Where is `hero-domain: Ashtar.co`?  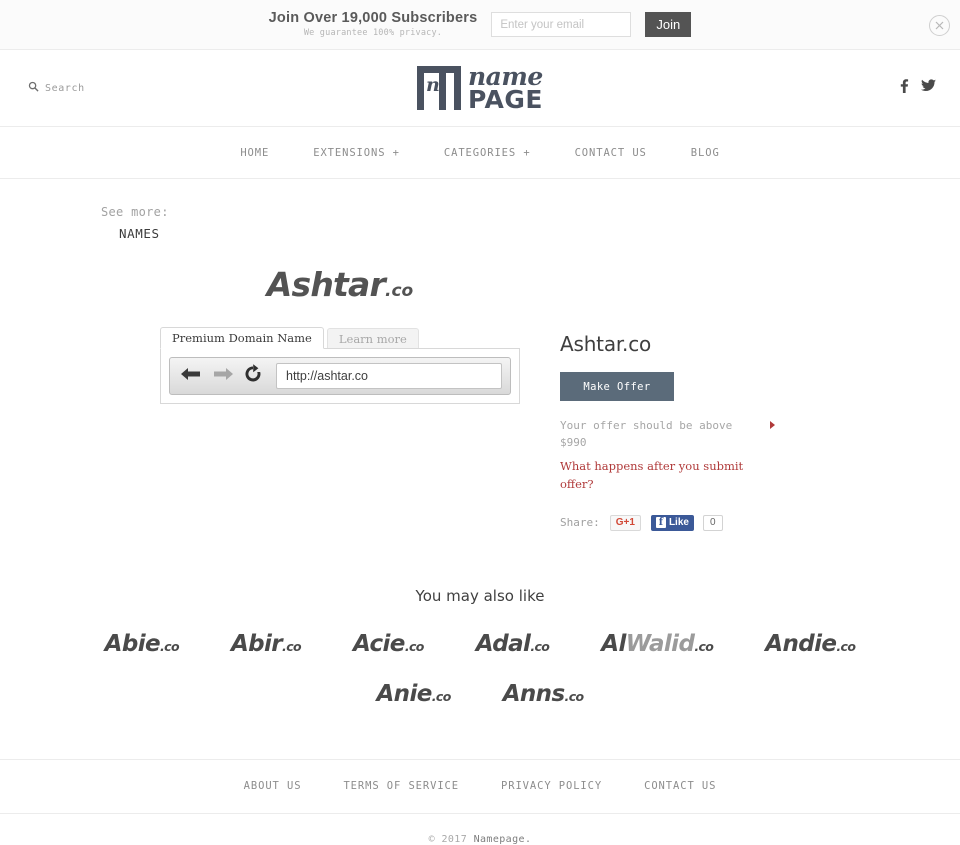
hero-domain: Ashtar.co is located at coordinates (480, 284).